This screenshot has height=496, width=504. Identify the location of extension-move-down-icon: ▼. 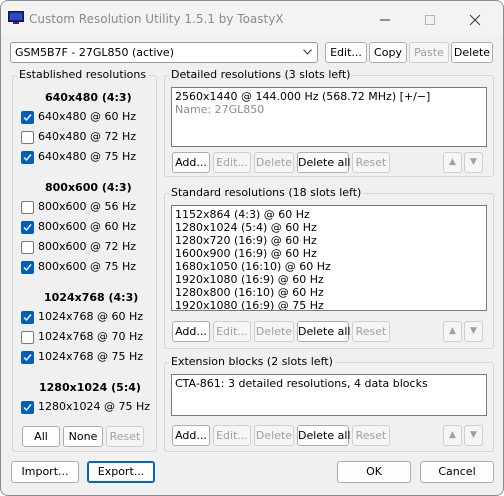
(473, 435).